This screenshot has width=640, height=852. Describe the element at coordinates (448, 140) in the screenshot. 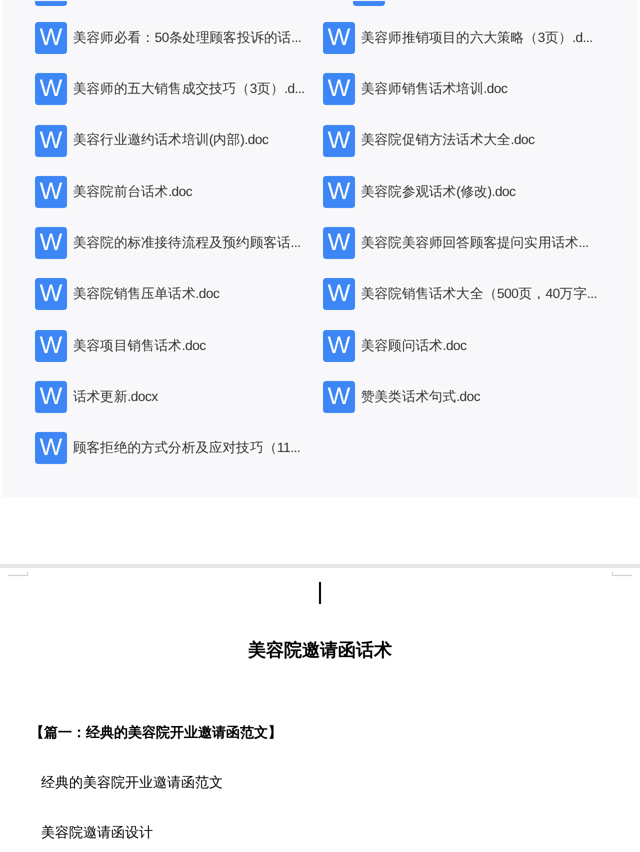

I see `file-name: 美容院促销方法话术大全.doc` at that location.